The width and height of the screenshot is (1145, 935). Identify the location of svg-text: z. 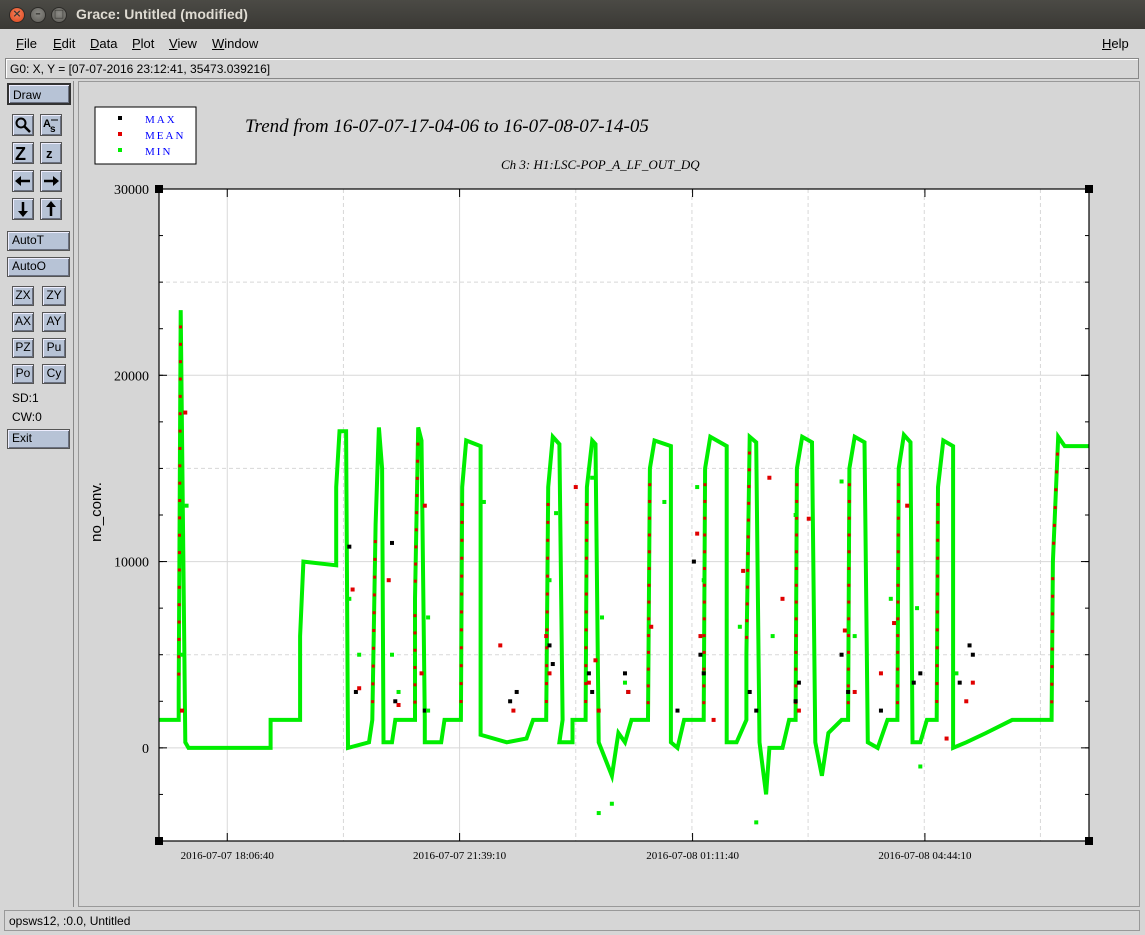
(49, 153).